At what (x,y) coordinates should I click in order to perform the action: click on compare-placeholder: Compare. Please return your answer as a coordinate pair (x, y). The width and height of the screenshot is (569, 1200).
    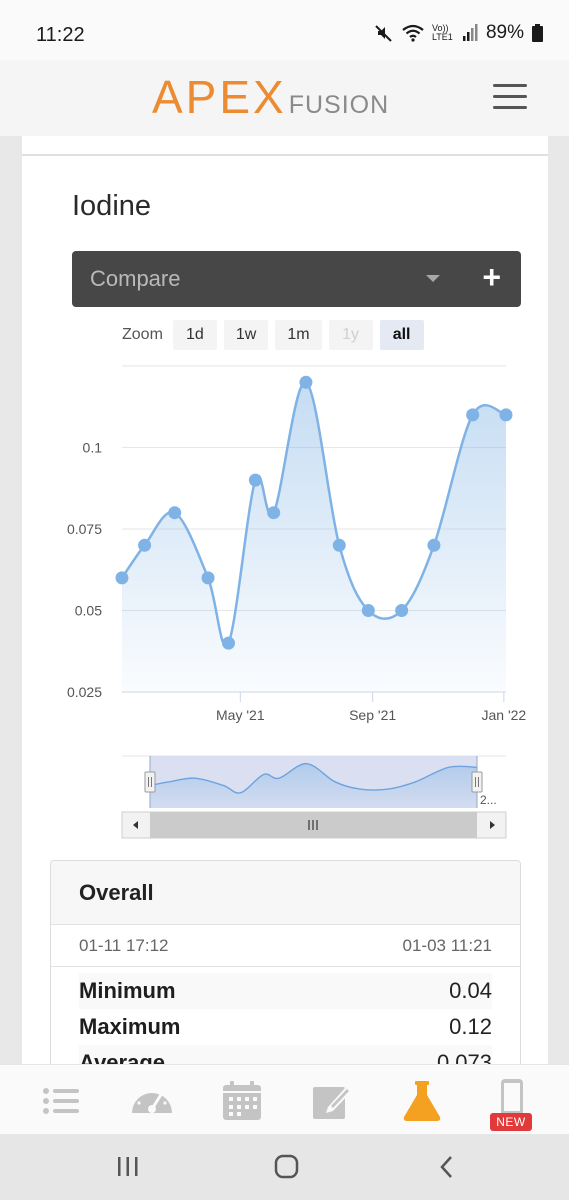
    Looking at the image, I should click on (135, 278).